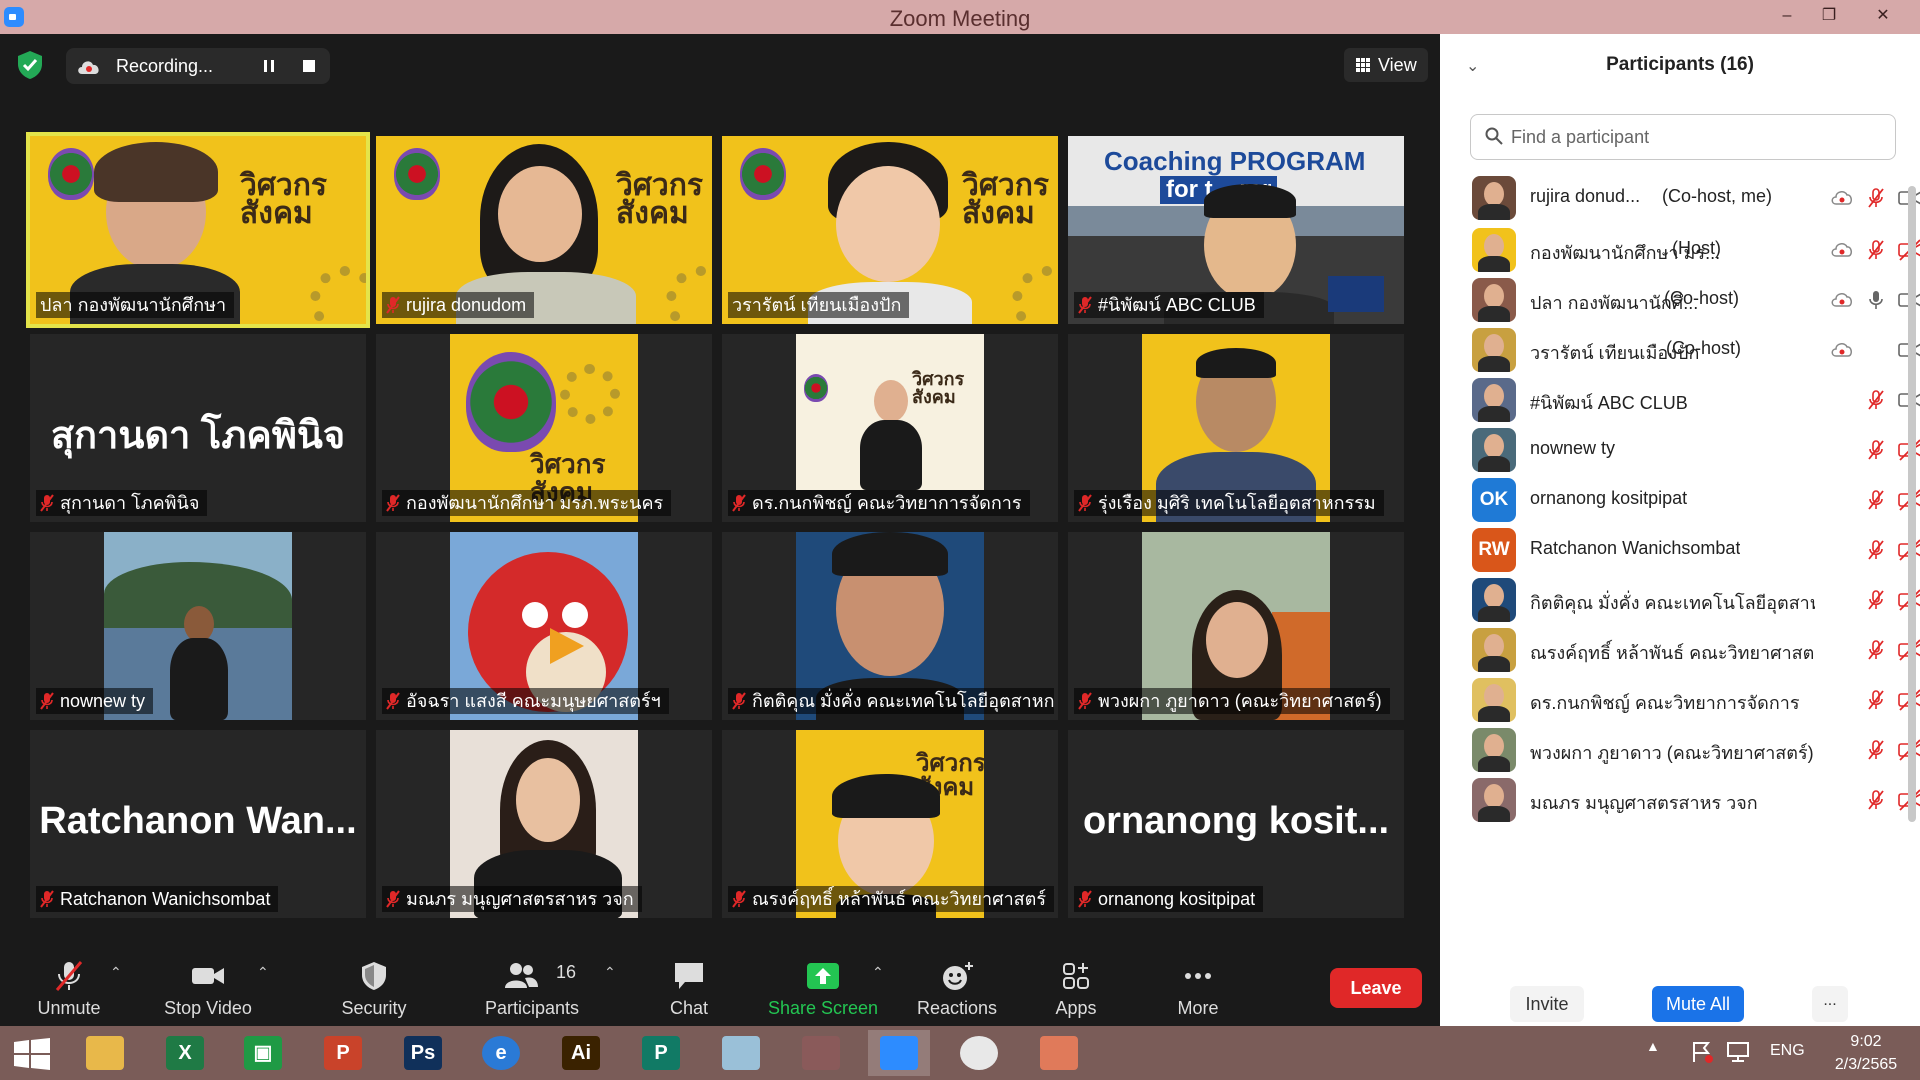 The height and width of the screenshot is (1080, 1920). What do you see at coordinates (1680, 800) in the screenshot?
I see `participant-row: มณภร มนุญศาสตรสาหร วจก` at bounding box center [1680, 800].